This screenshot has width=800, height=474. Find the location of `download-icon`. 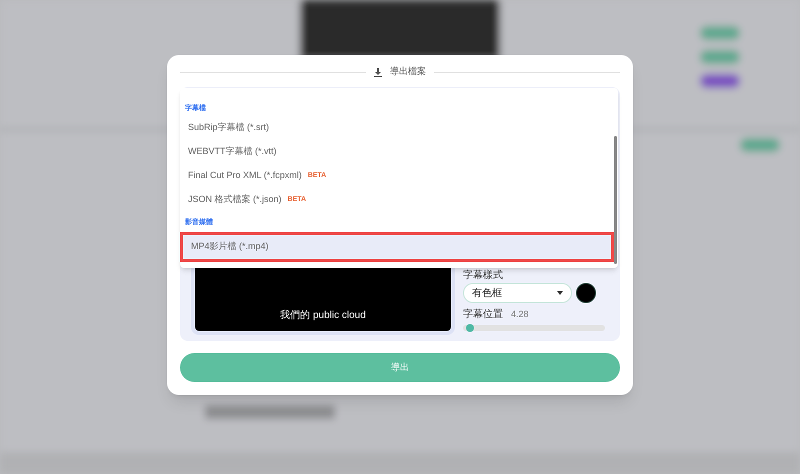

download-icon is located at coordinates (378, 72).